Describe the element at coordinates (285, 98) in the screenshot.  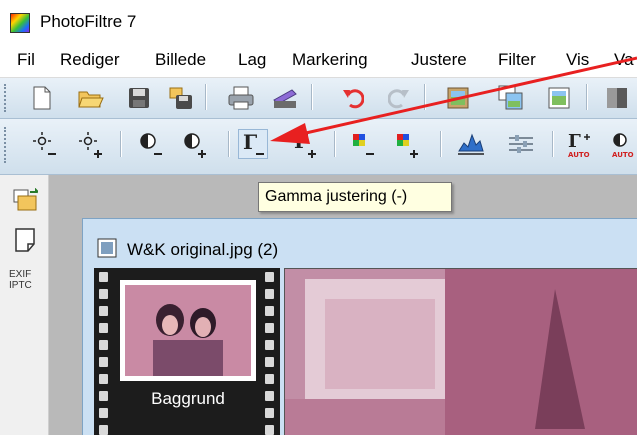
I see `scanner-icon` at that location.